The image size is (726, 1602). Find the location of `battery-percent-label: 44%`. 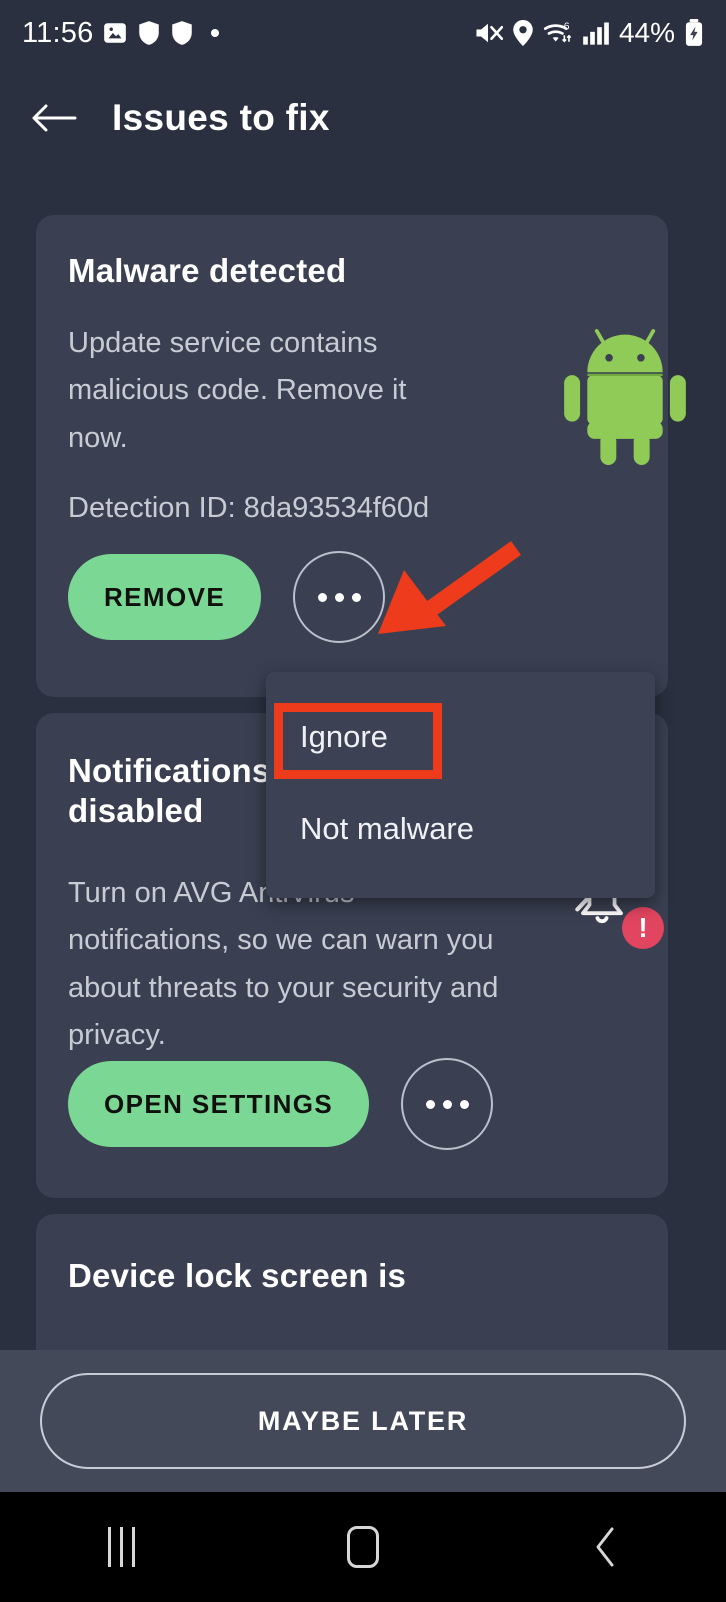

battery-percent-label: 44% is located at coordinates (646, 32).